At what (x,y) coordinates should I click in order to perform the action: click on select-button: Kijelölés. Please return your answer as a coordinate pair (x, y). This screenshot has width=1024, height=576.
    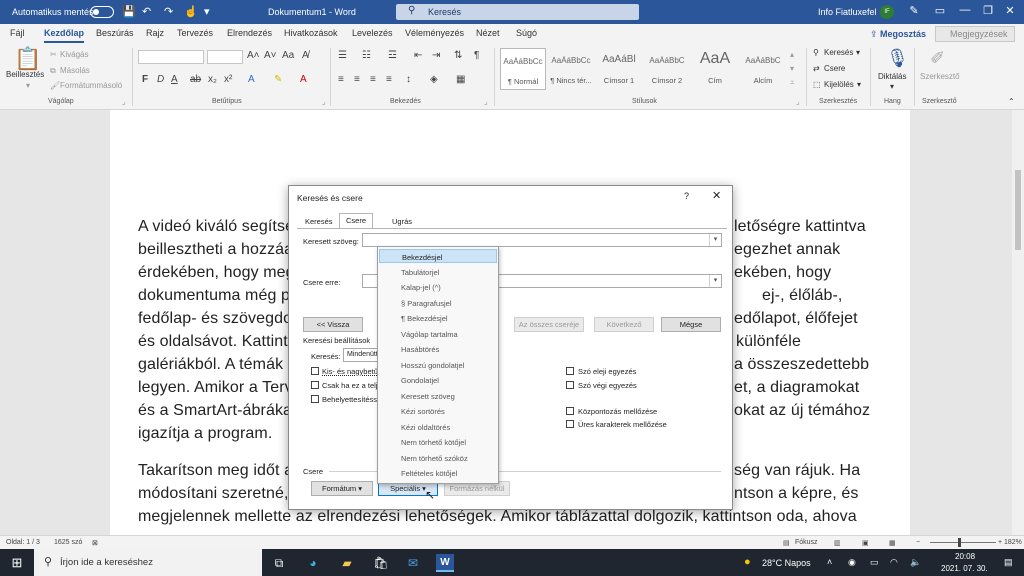
    Looking at the image, I should click on (839, 84).